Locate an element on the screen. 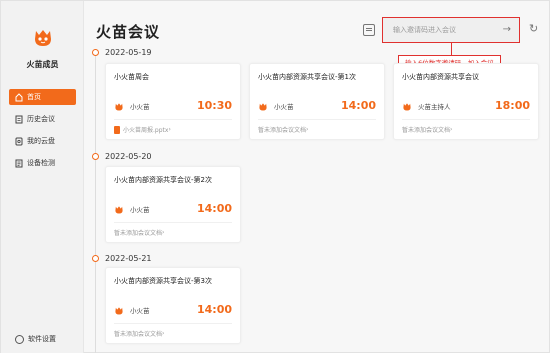 The image size is (550, 353). home-icon is located at coordinates (19, 97).